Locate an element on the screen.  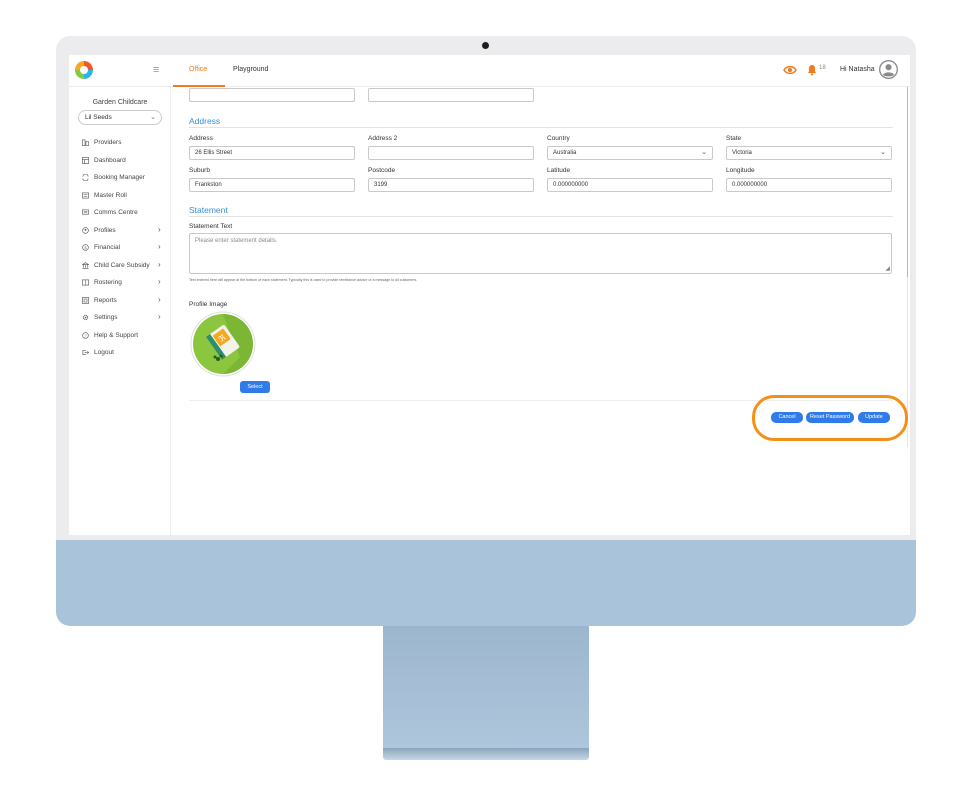
sidebar-item-help-support: ? Help & Support is located at coordinates (120, 337).